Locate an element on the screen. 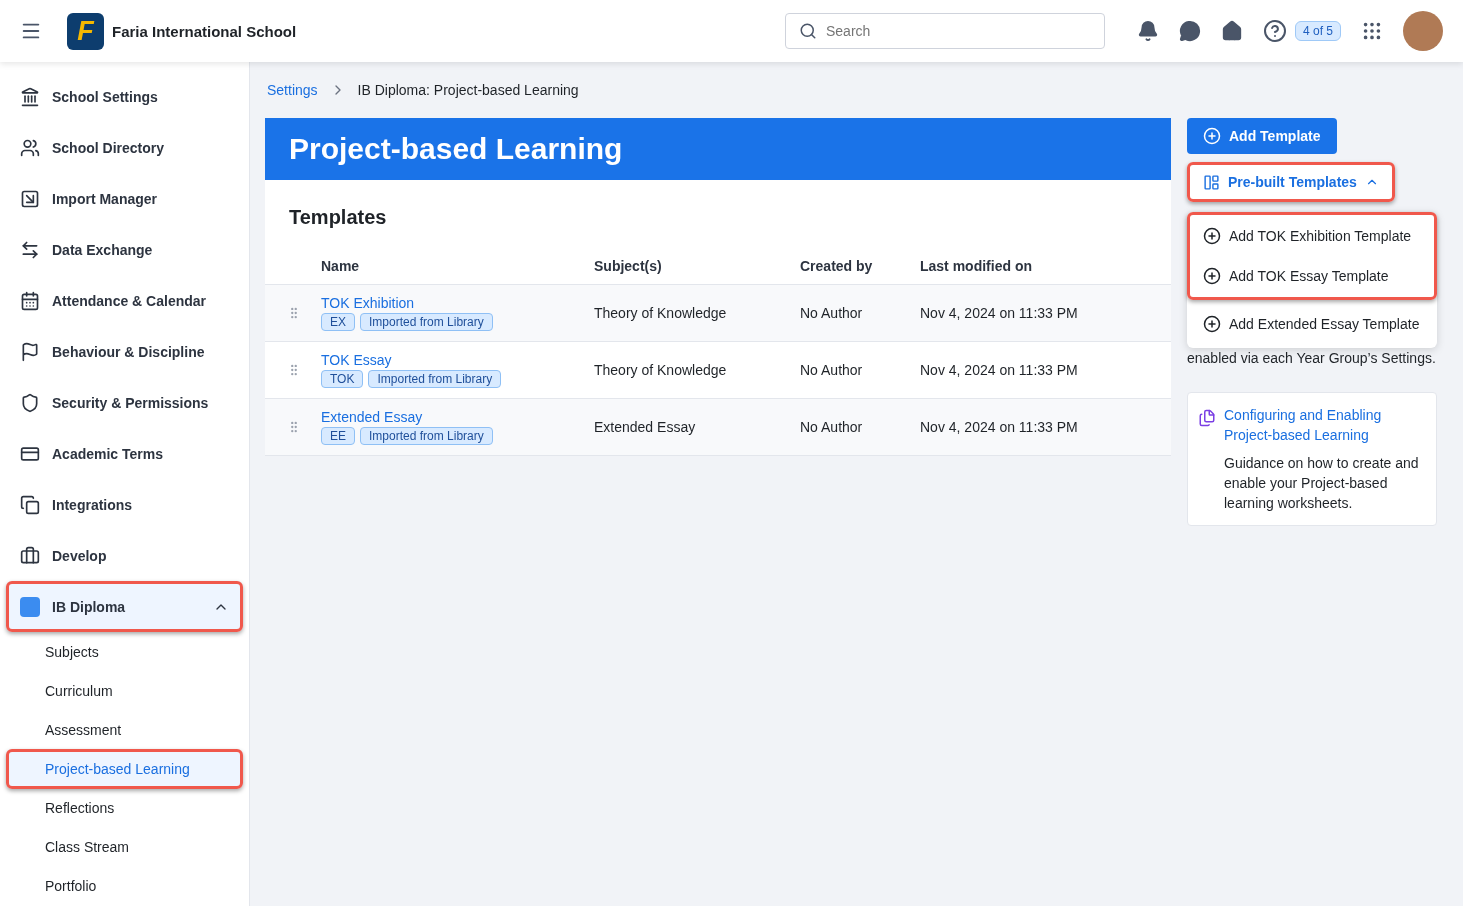 The height and width of the screenshot is (906, 1463). school-name: Faria International School is located at coordinates (204, 31).